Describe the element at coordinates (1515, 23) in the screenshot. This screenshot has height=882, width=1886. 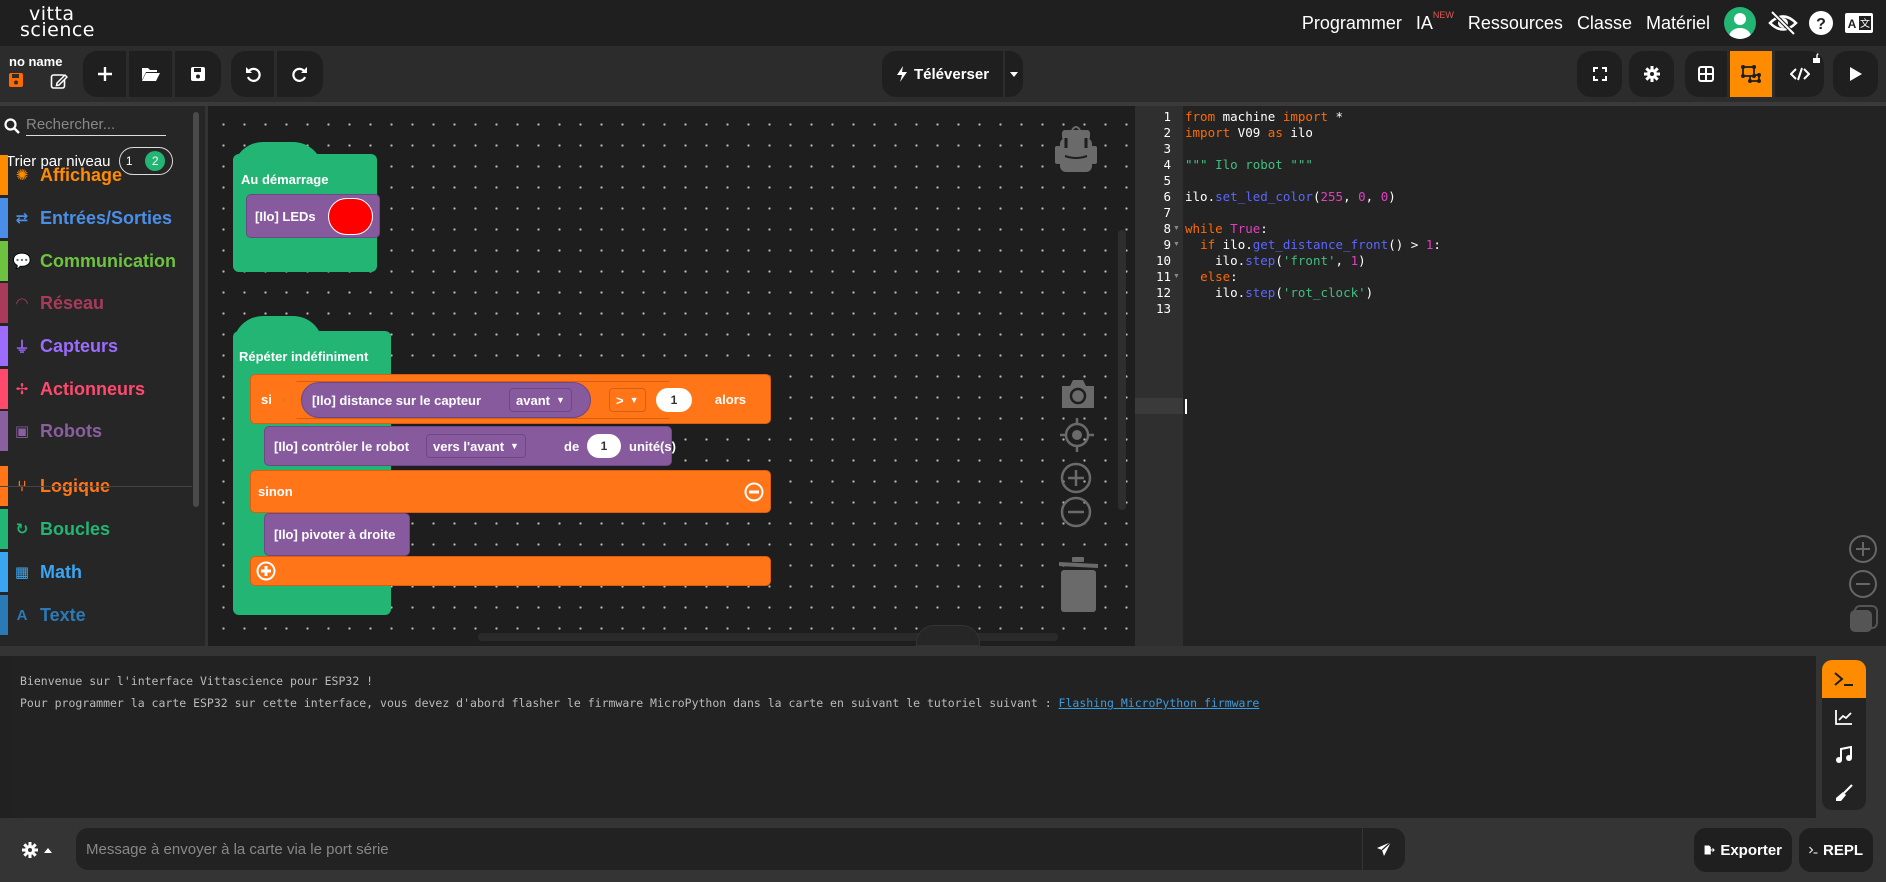
I see `nav-ressources: Ressources` at that location.